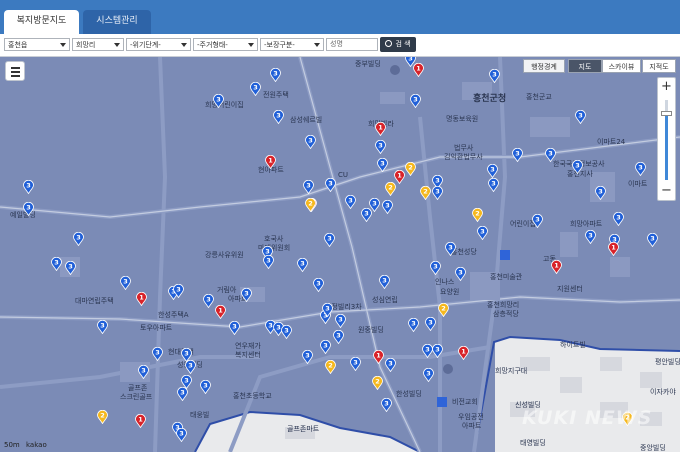 This screenshot has width=680, height=452. What do you see at coordinates (292, 44) in the screenshot?
I see `security-type-select: -보장구분-` at bounding box center [292, 44].